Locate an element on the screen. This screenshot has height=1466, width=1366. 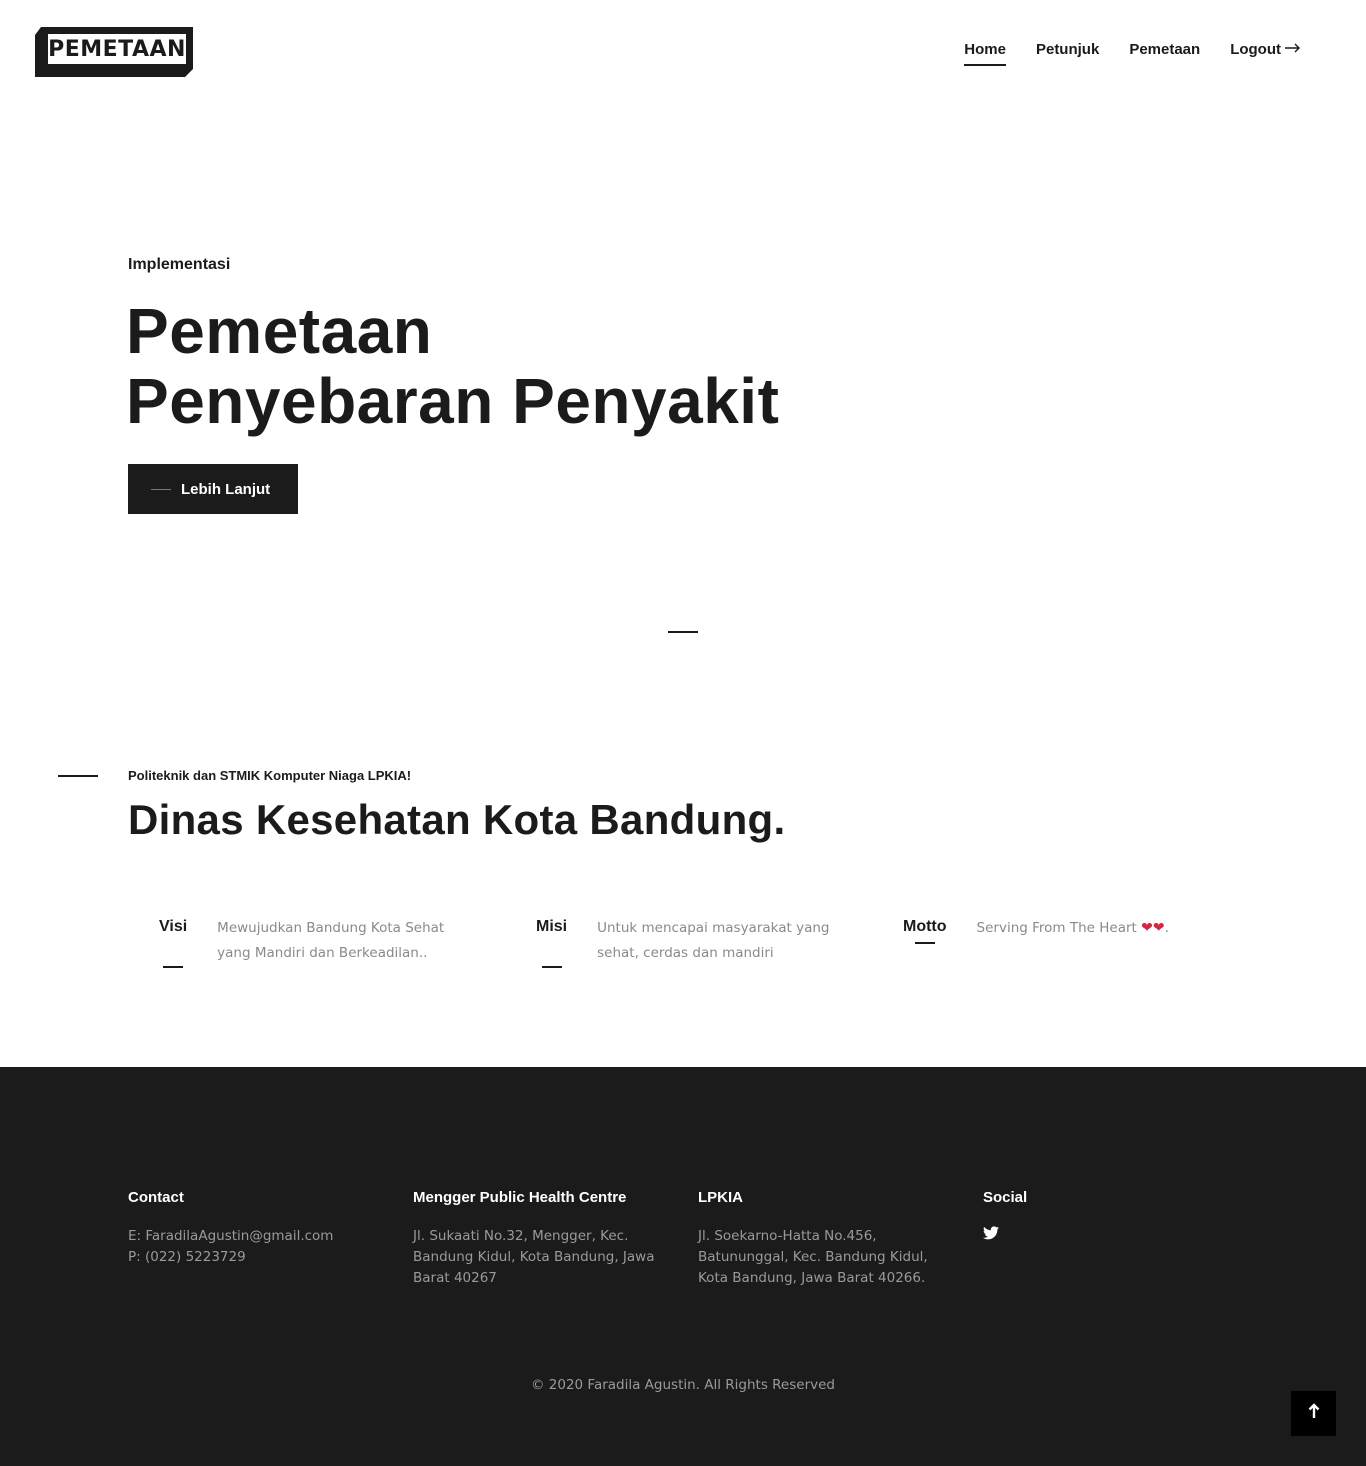
button-dash is located at coordinates (161, 489).